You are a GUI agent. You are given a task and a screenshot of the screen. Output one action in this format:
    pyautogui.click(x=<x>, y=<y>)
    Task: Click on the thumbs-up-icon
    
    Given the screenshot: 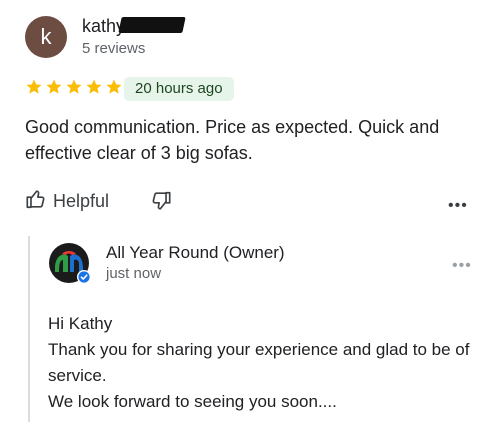 What is the action you would take?
    pyautogui.click(x=36, y=201)
    